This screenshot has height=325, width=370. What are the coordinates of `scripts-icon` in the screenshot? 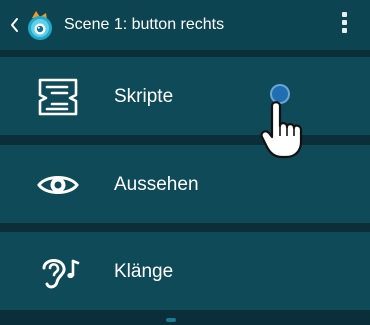 It's located at (58, 97).